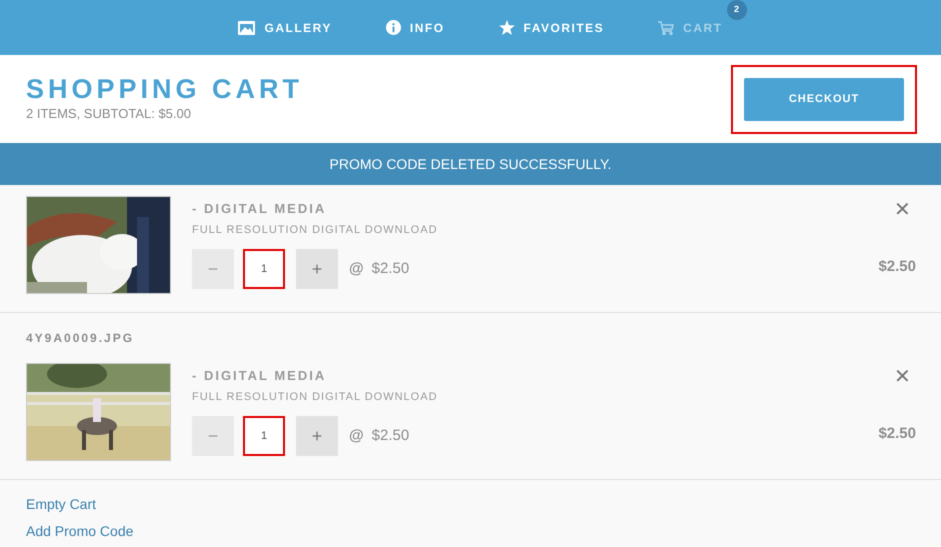 This screenshot has width=941, height=547. I want to click on star-icon, so click(506, 27).